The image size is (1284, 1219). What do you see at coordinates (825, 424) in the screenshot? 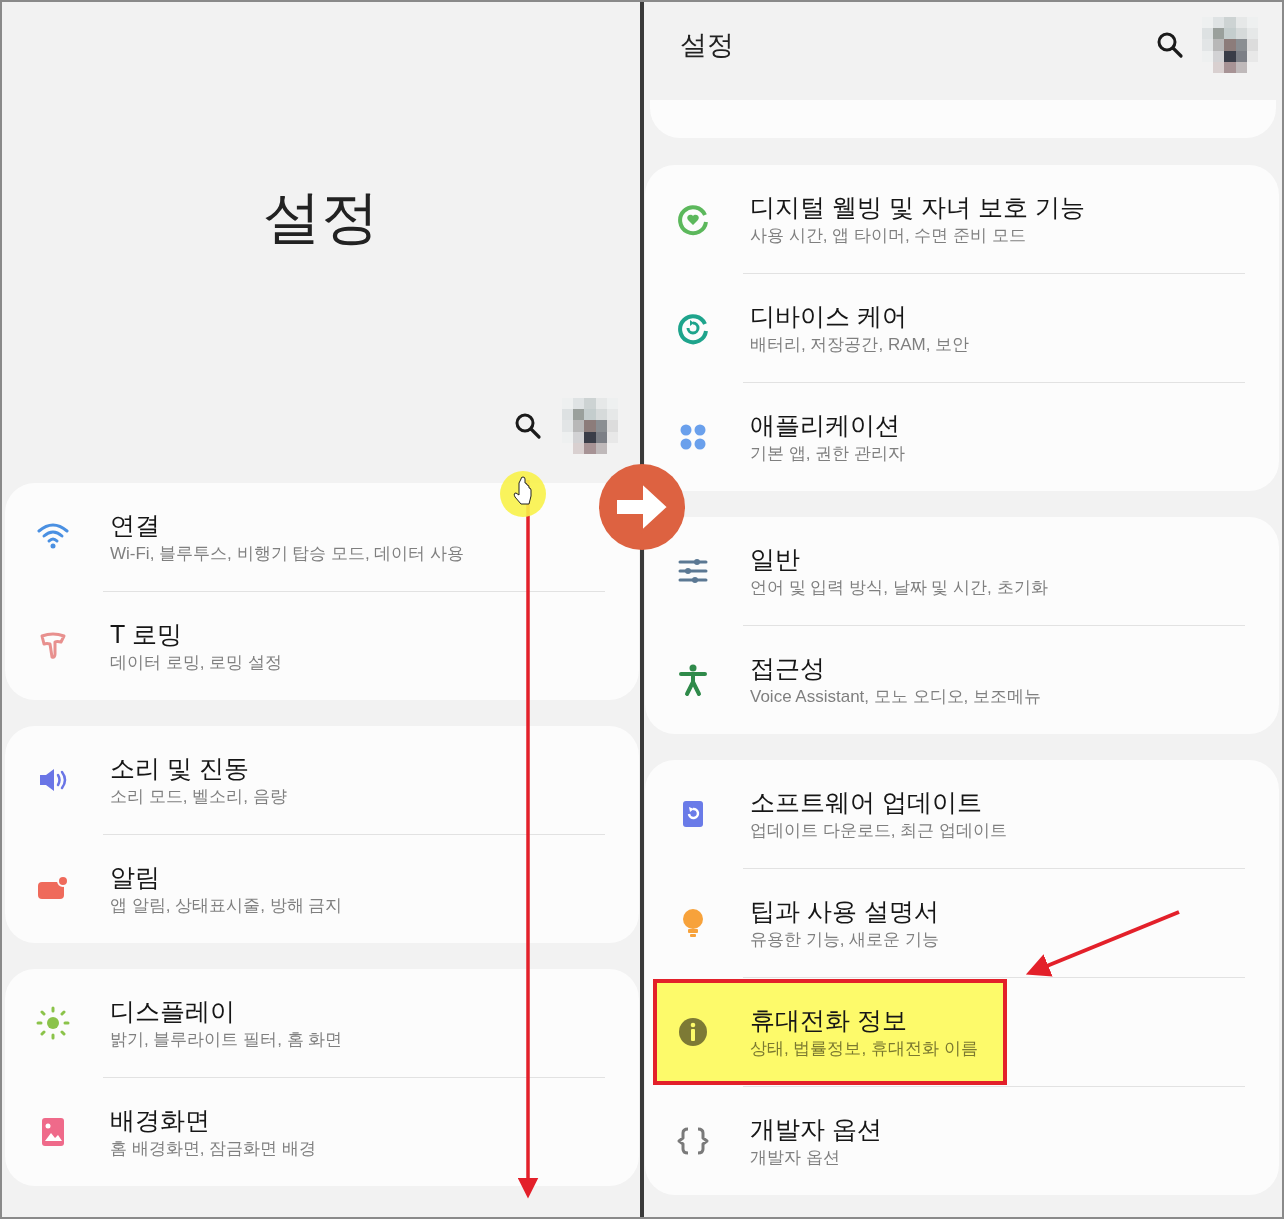
I see `item-title: 애플리케이션` at bounding box center [825, 424].